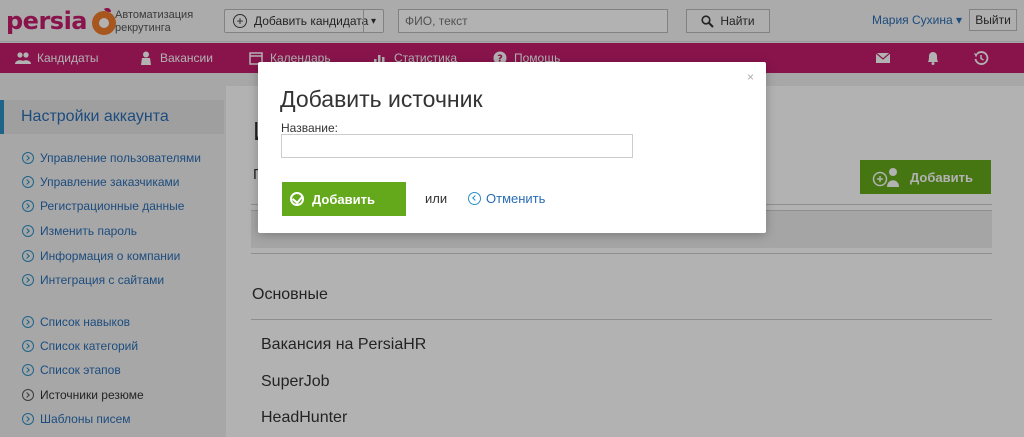 Image resolution: width=1024 pixels, height=437 pixels. Describe the element at coordinates (309, 128) in the screenshot. I see `name-label: Название:` at that location.